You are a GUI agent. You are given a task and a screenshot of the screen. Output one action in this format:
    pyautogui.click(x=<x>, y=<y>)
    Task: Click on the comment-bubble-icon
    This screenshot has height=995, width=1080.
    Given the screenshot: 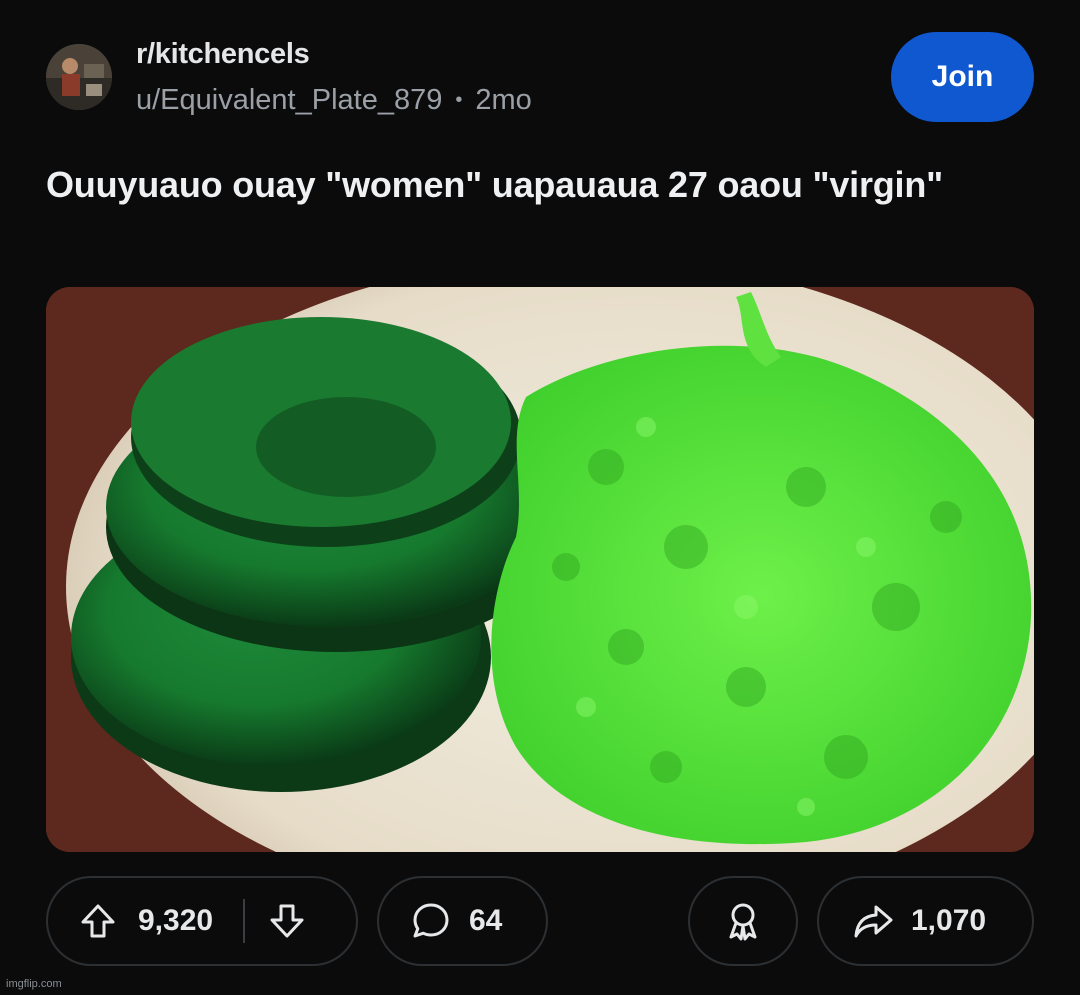 What is the action you would take?
    pyautogui.click(x=431, y=921)
    